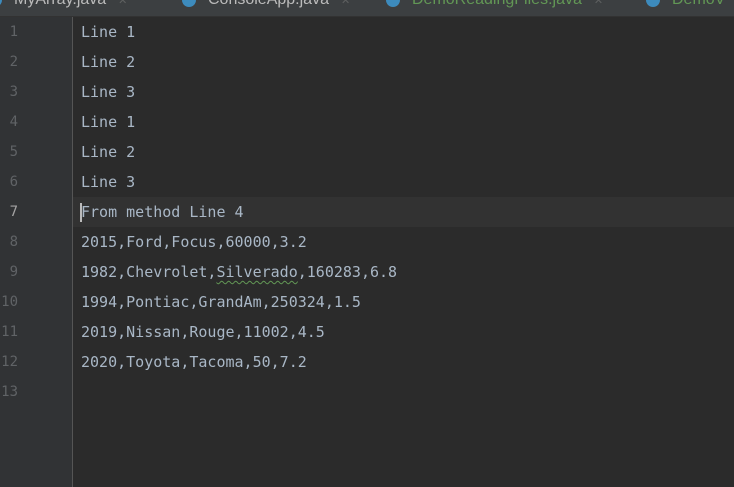 This screenshot has height=487, width=734. I want to click on code-line-text: 1982,Chevrolet,Silverado,160283,6.8, so click(239, 272).